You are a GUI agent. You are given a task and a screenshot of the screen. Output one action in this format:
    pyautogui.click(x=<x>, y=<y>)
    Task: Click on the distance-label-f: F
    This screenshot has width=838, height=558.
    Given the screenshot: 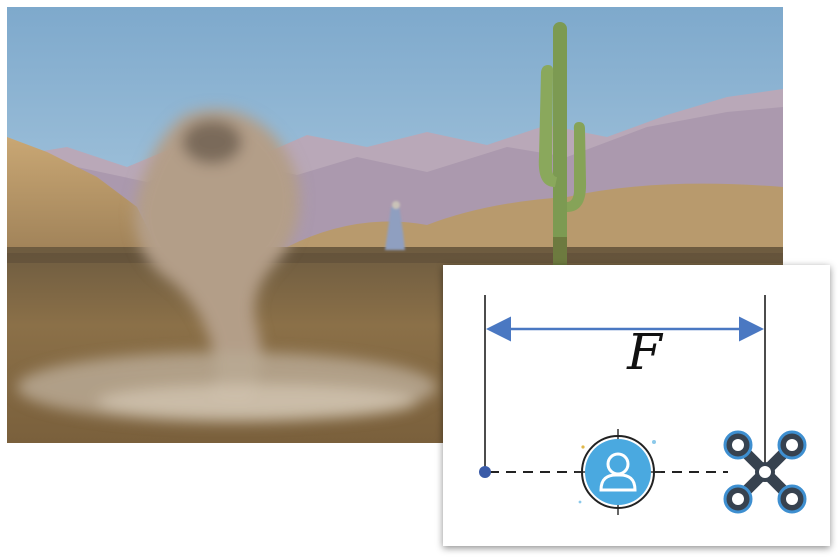 What is the action you would take?
    pyautogui.click(x=644, y=352)
    